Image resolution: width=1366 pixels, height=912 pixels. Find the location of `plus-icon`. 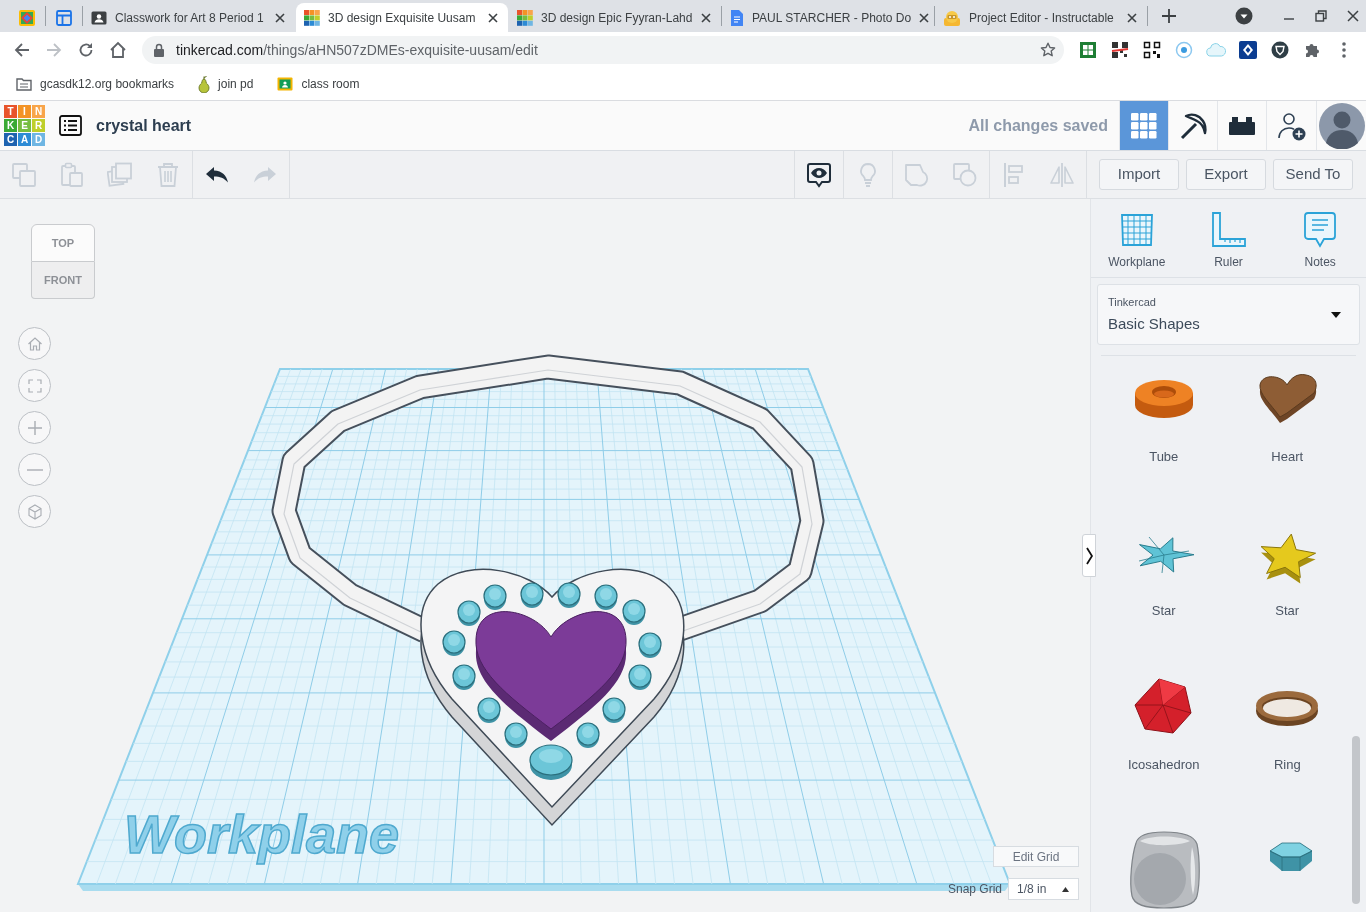

plus-icon is located at coordinates (1169, 16).